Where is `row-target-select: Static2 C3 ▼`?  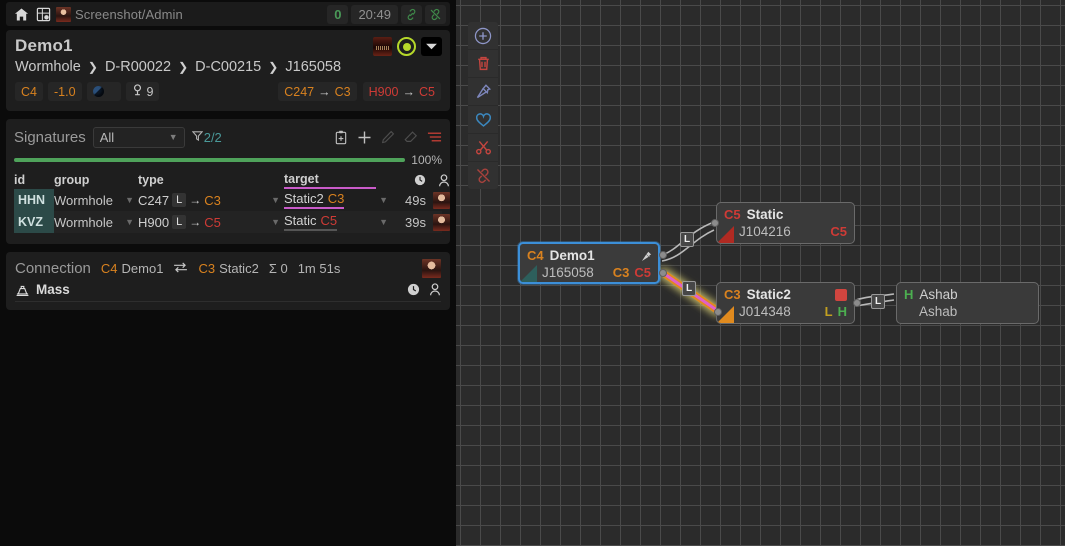 row-target-select: Static2 C3 ▼ is located at coordinates (338, 200).